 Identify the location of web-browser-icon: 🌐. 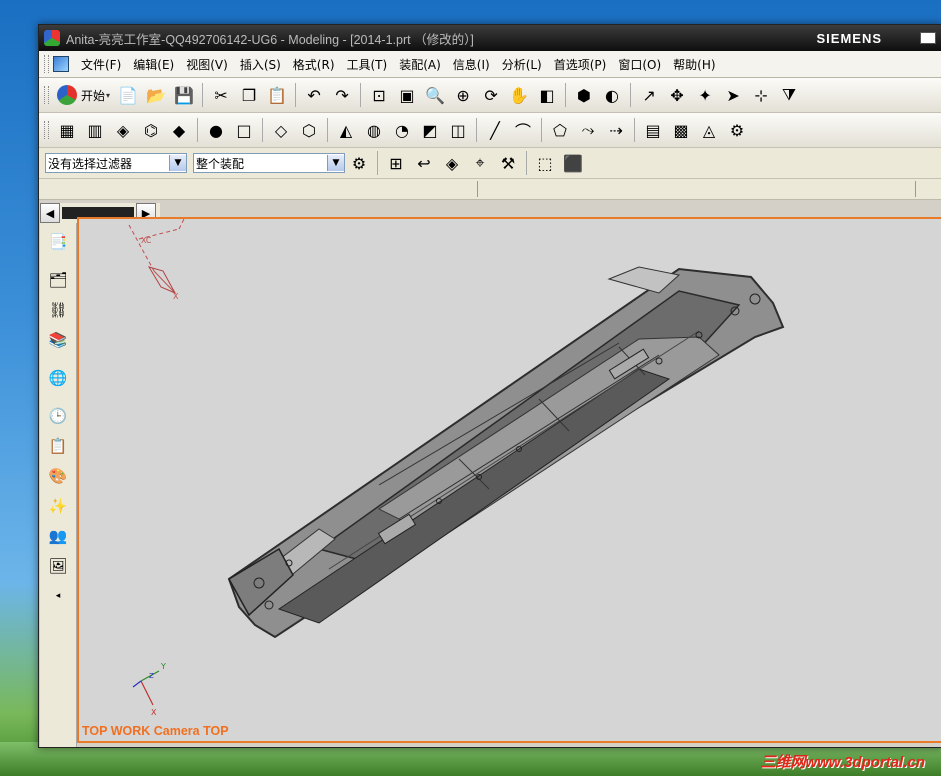
(58, 378).